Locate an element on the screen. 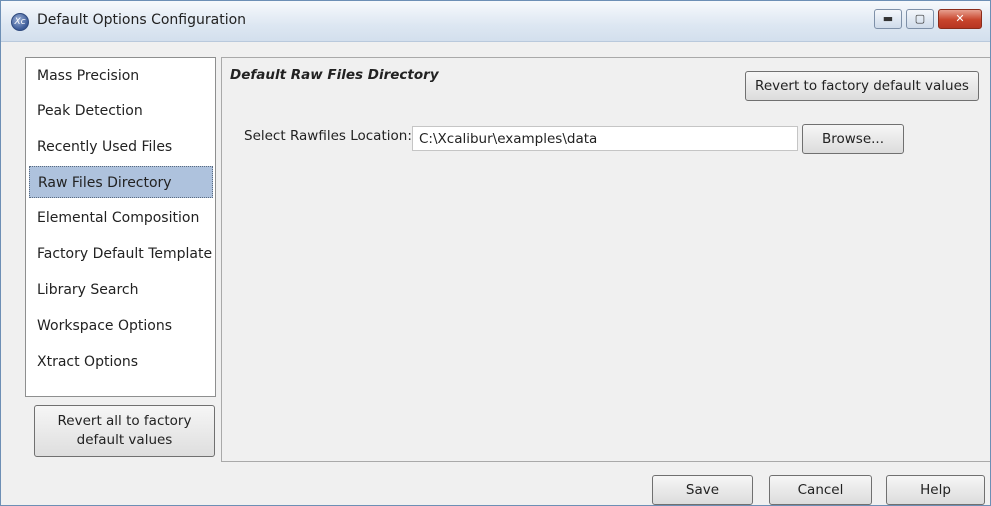 The image size is (991, 506). sidebar-item-peak-detection: Peak Detection is located at coordinates (121, 111).